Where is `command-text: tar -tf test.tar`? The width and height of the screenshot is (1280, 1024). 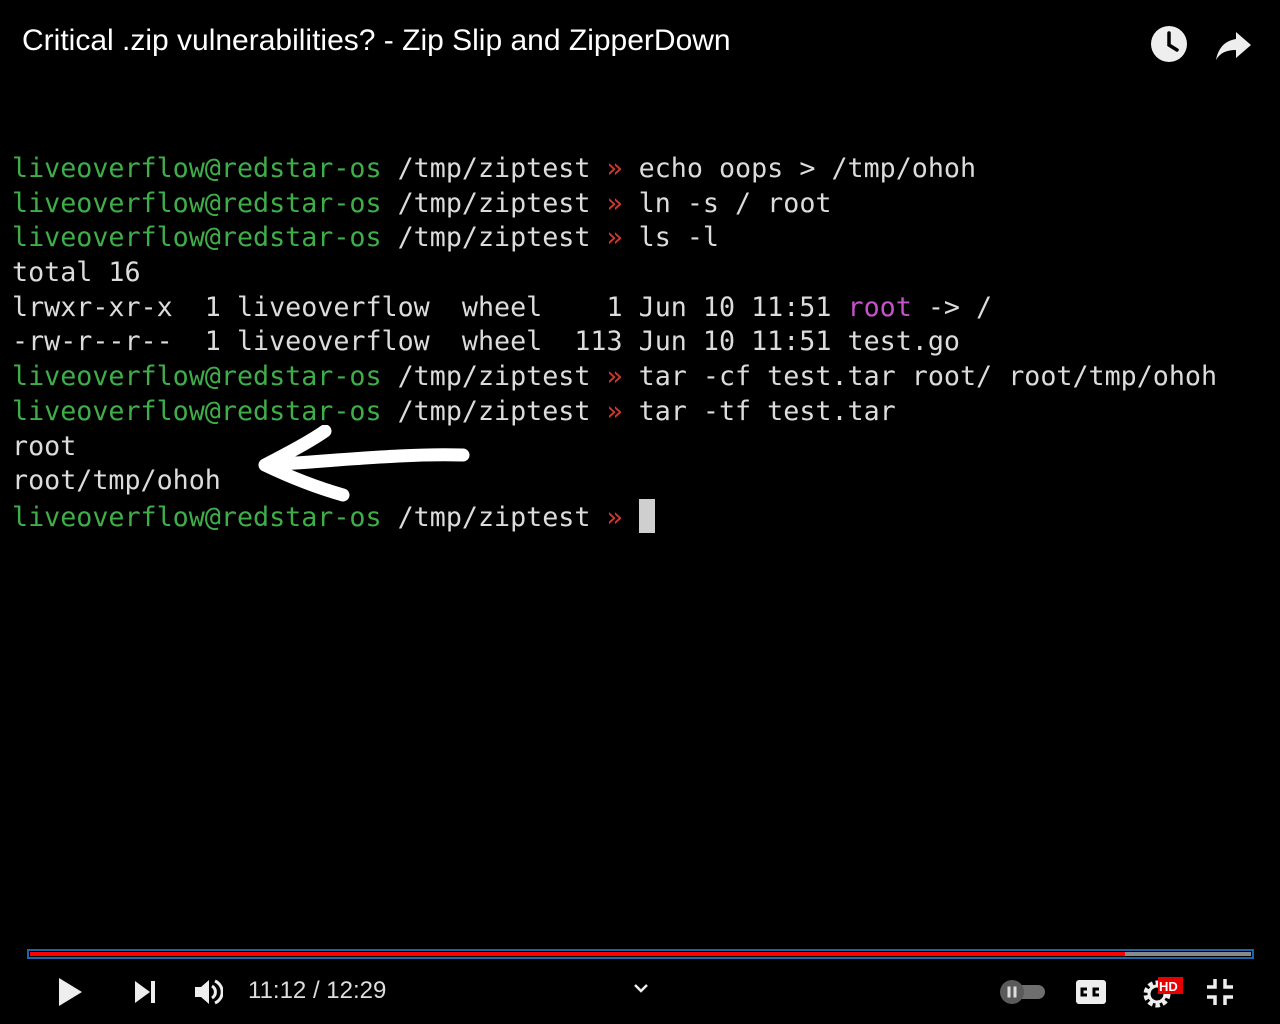 command-text: tar -tf test.tar is located at coordinates (759, 411).